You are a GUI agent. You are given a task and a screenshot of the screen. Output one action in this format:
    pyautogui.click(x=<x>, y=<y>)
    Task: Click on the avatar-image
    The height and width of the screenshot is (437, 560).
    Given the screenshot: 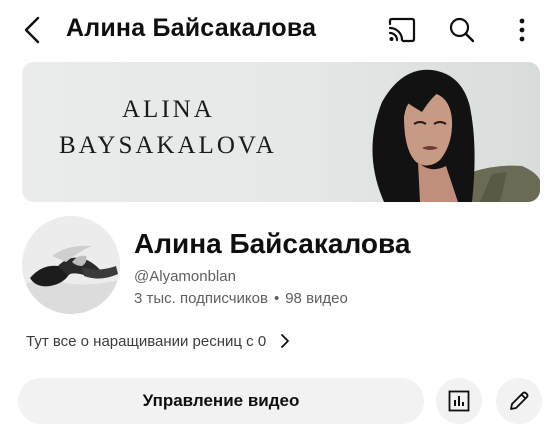 What is the action you would take?
    pyautogui.click(x=71, y=265)
    